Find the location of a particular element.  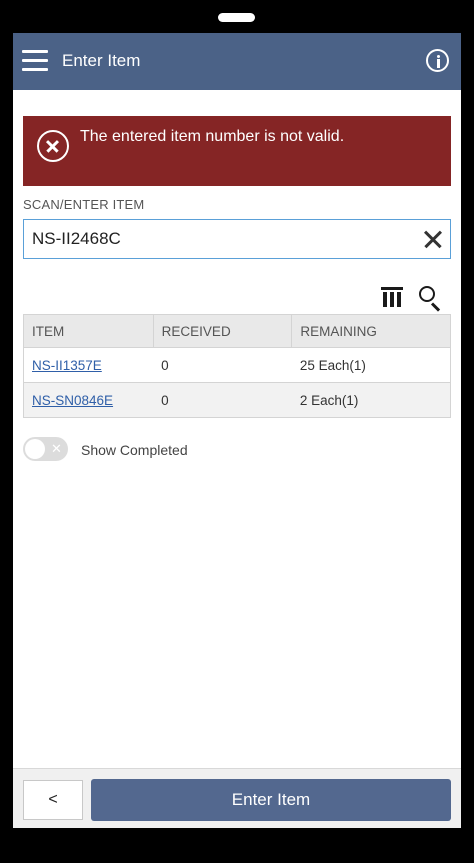

column-header-remaining: REMAINING is located at coordinates (371, 331).